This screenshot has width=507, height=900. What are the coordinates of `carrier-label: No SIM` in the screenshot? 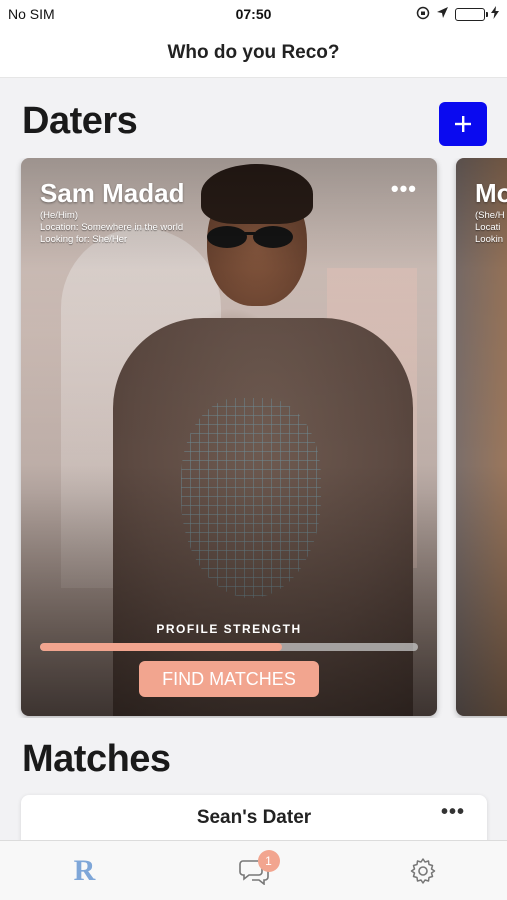 It's located at (31, 14).